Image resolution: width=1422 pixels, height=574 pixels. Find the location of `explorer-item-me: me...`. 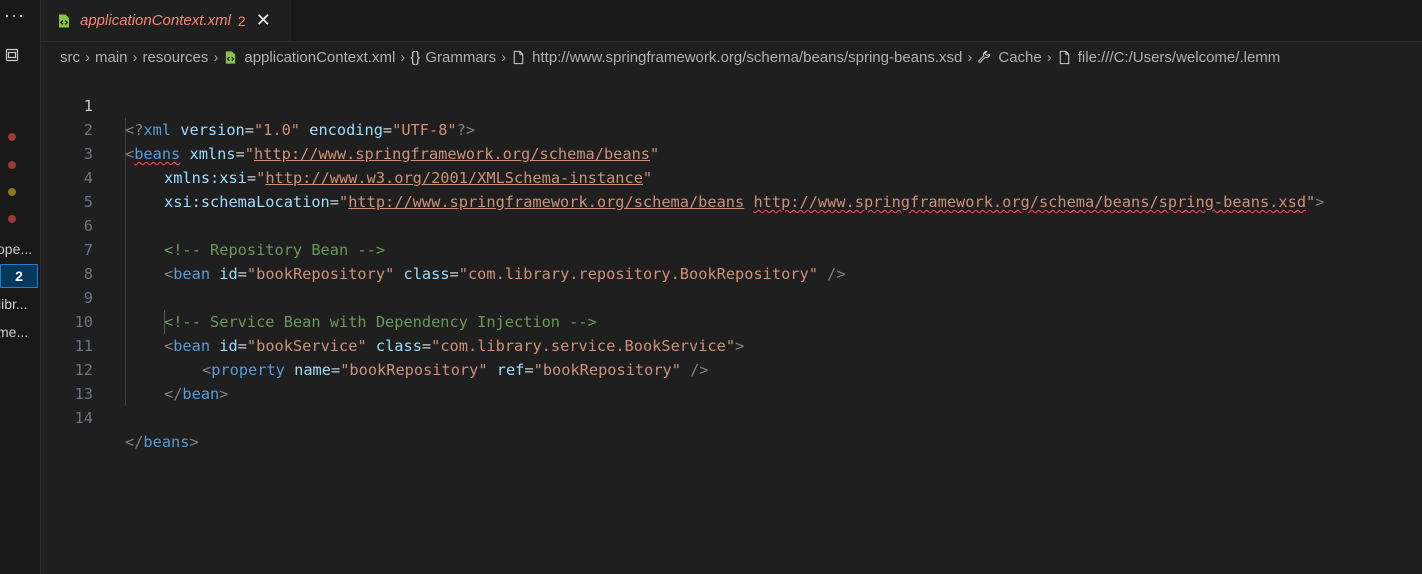

explorer-item-me: me... is located at coordinates (14, 332).